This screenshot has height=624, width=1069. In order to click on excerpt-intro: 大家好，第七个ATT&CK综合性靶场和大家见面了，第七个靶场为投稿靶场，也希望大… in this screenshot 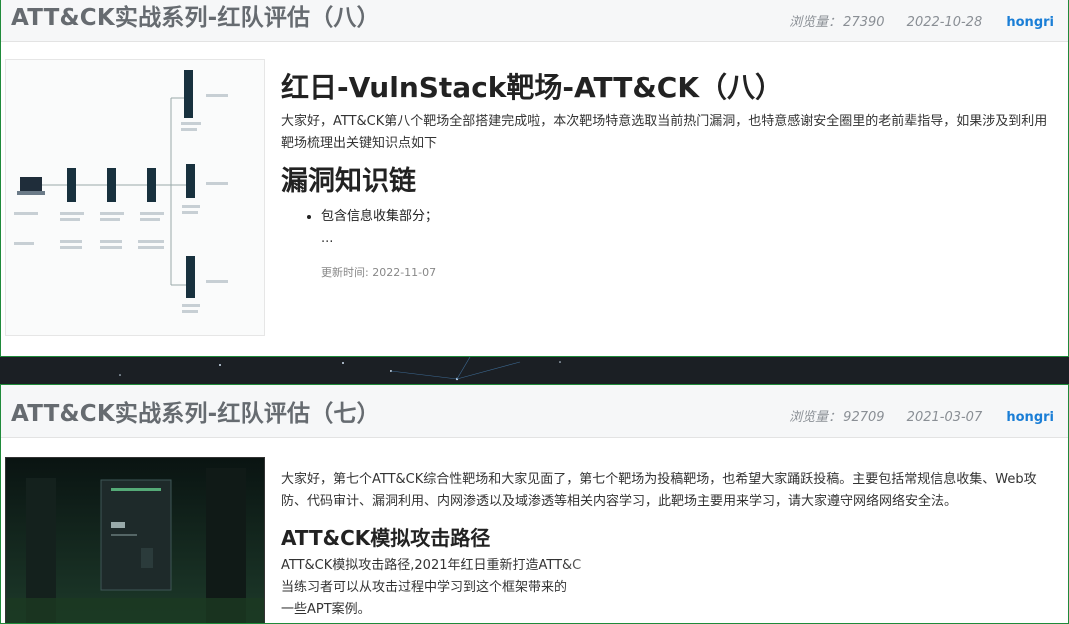, I will do `click(659, 490)`.